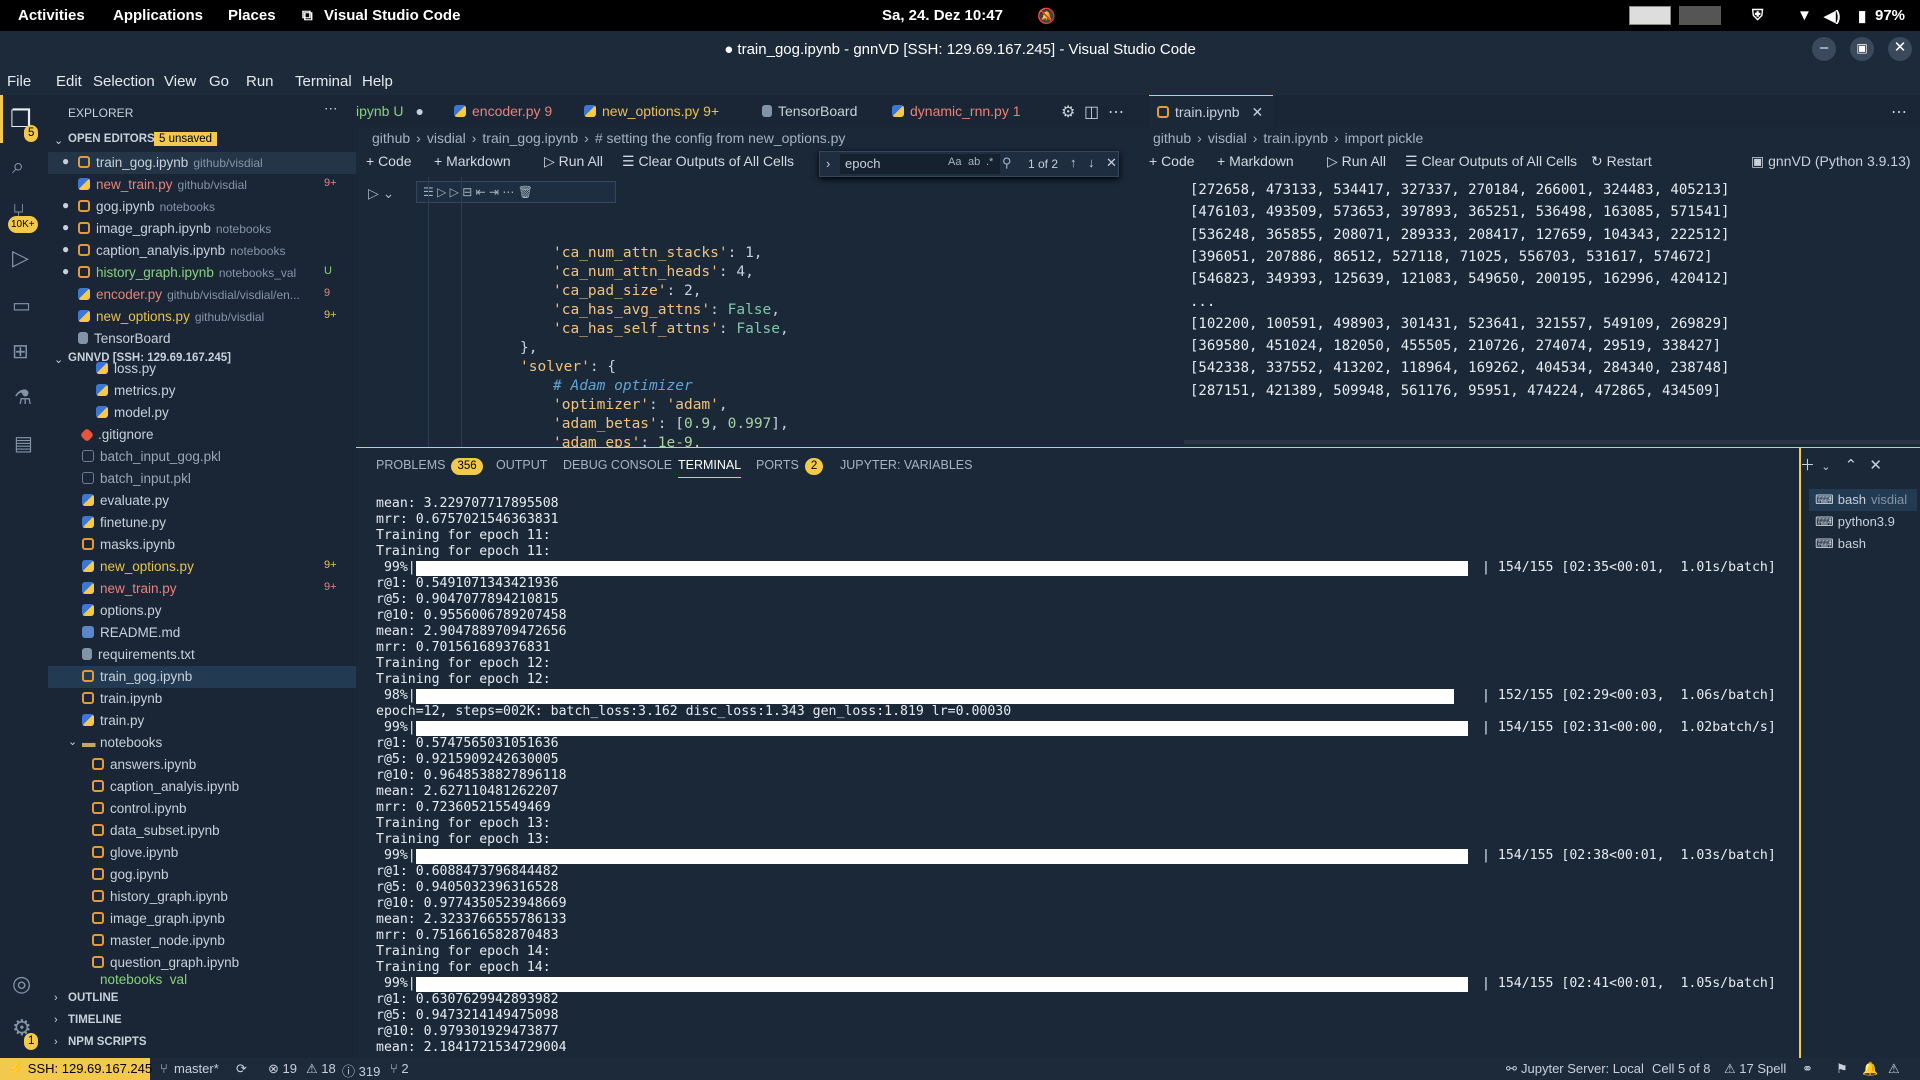 The width and height of the screenshot is (1920, 1080). What do you see at coordinates (429, 466) in the screenshot?
I see `panel-tab-problems: PROBLEMS 356` at bounding box center [429, 466].